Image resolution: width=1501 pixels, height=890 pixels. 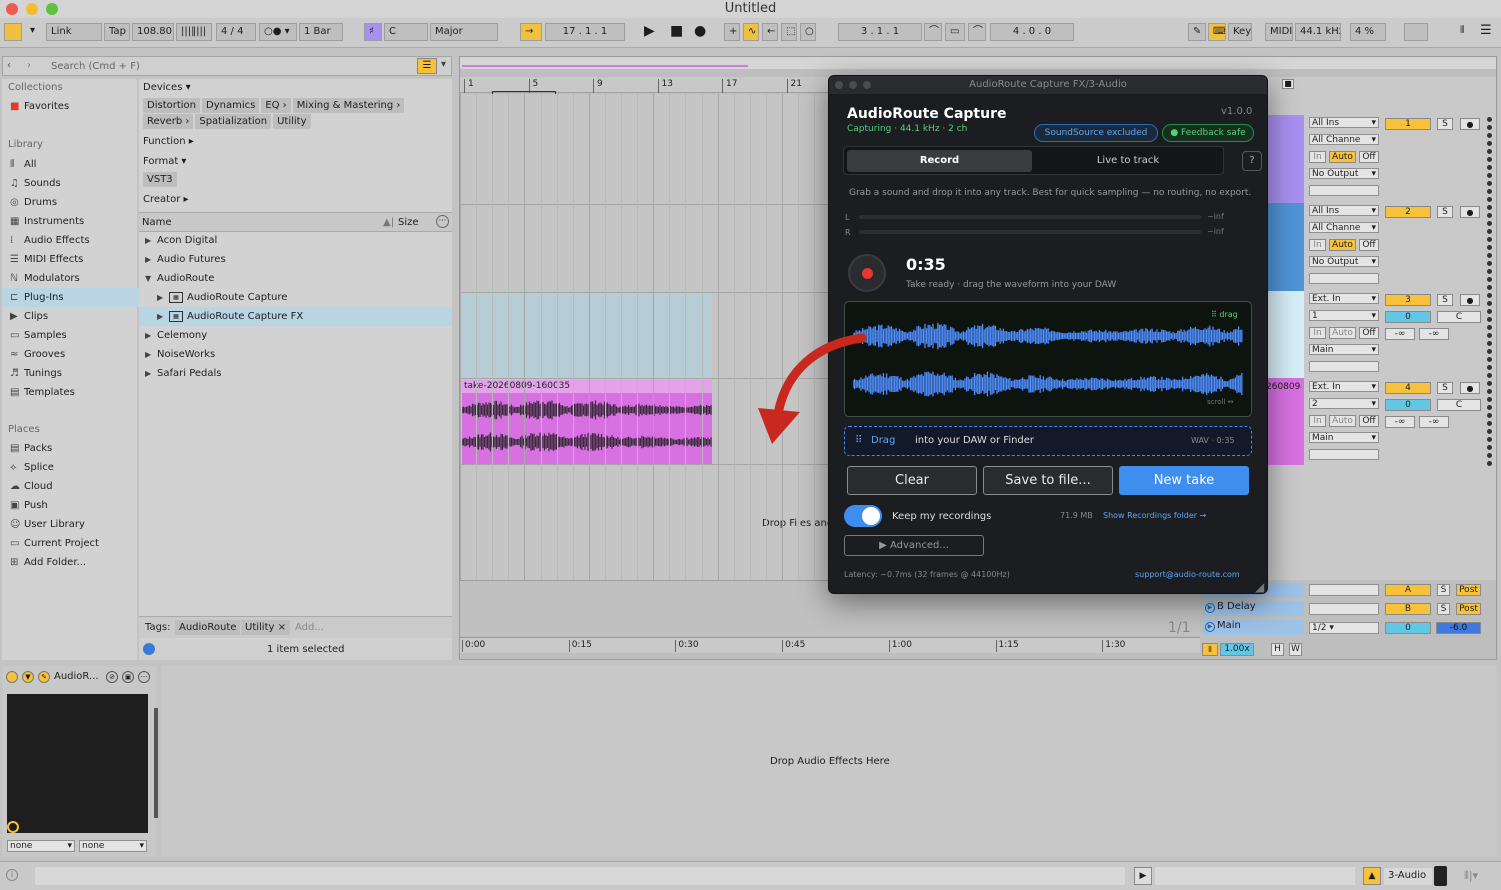 What do you see at coordinates (278, 32) in the screenshot?
I see `loop-record-icon: ○● ▾` at bounding box center [278, 32].